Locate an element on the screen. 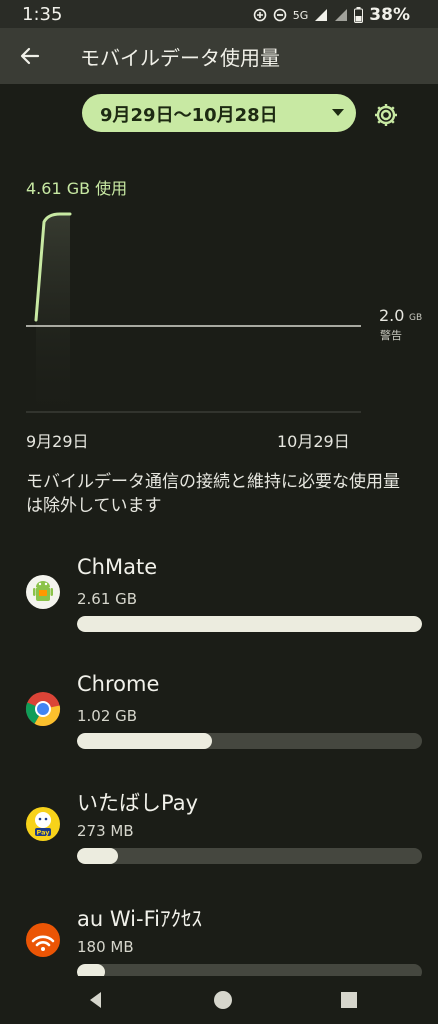 This screenshot has height=1024, width=438. network-type-label: 5G is located at coordinates (300, 15).